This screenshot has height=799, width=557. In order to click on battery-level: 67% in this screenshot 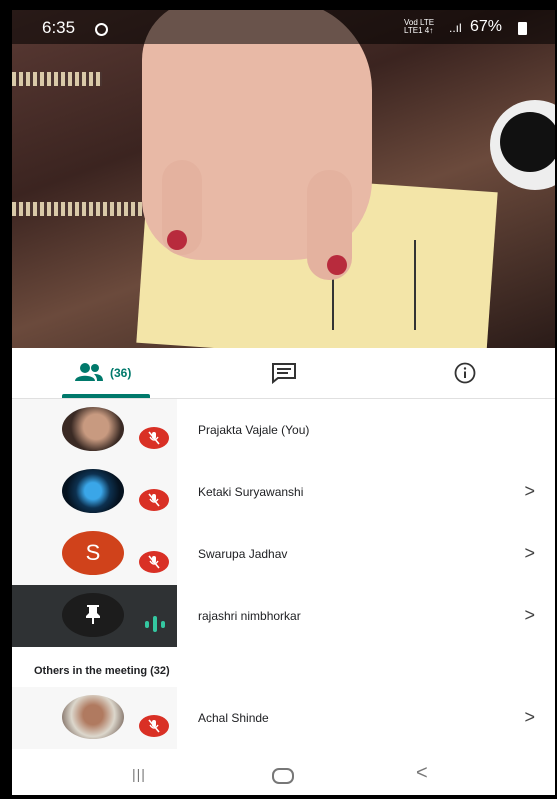, I will do `click(486, 26)`.